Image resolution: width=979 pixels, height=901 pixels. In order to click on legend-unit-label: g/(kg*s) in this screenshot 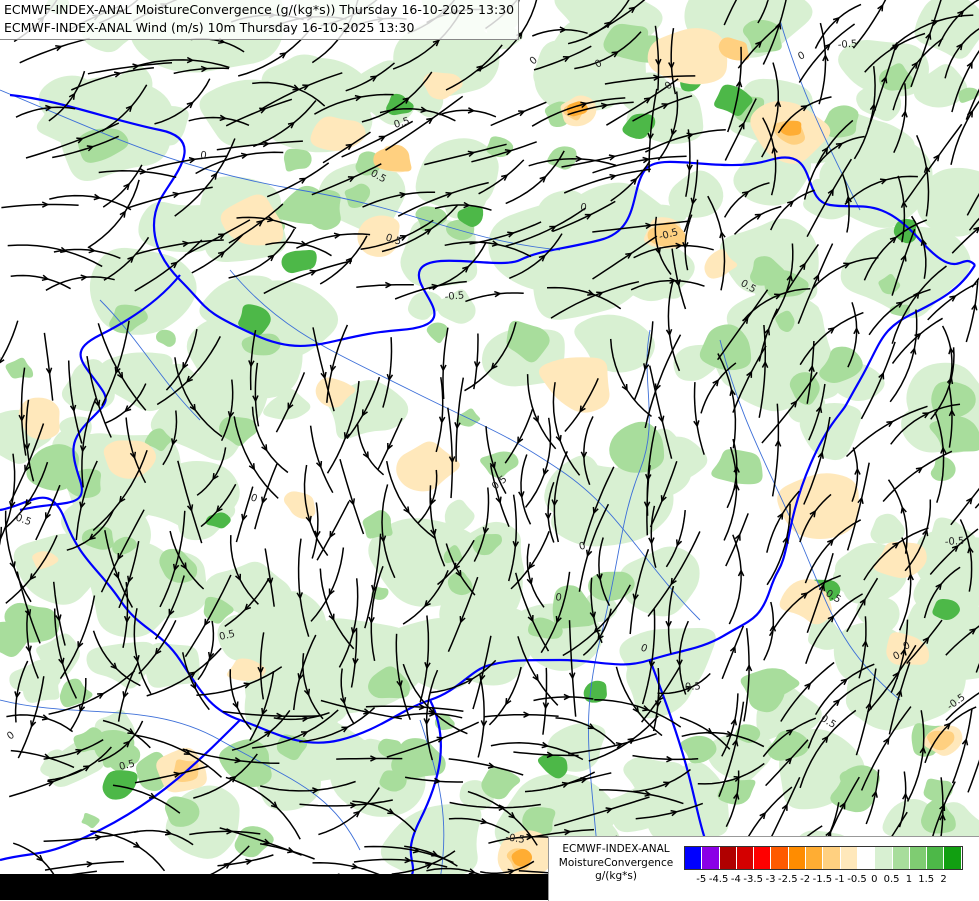, I will do `click(616, 877)`.